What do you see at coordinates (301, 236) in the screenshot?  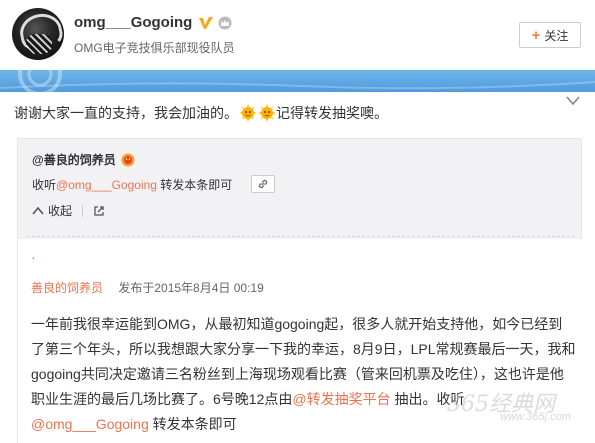 I see `divider` at bounding box center [301, 236].